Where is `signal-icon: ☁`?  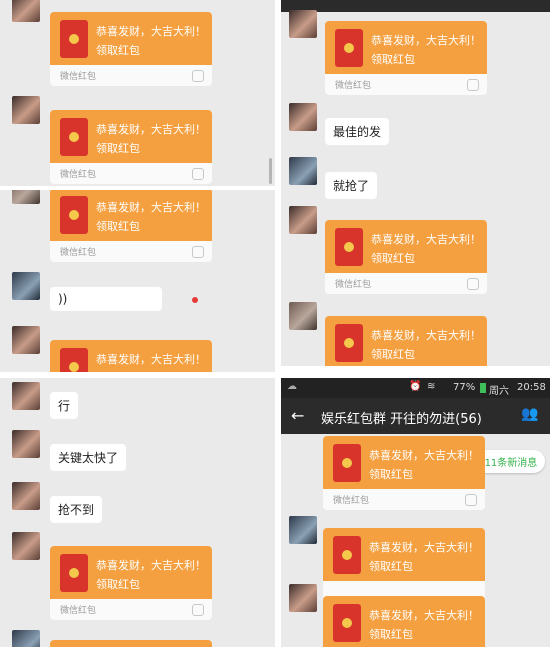 signal-icon: ☁ is located at coordinates (292, 386).